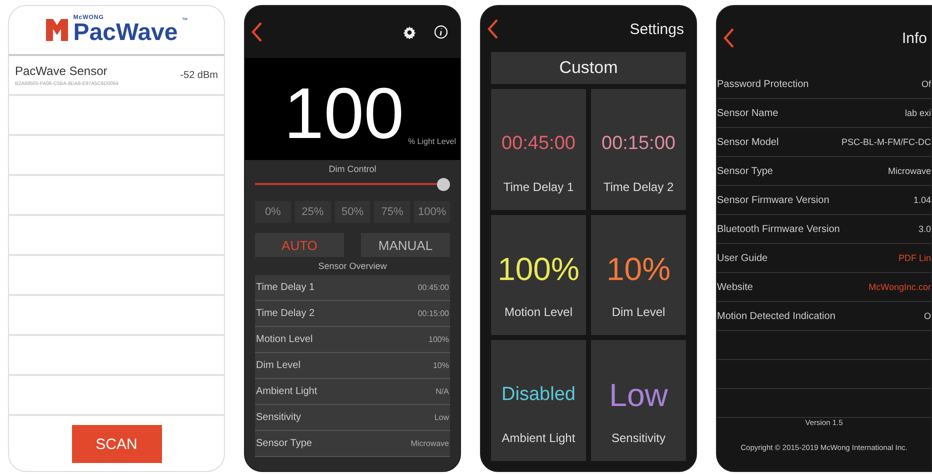  What do you see at coordinates (748, 142) in the screenshot?
I see `info-label: Sensor Model` at bounding box center [748, 142].